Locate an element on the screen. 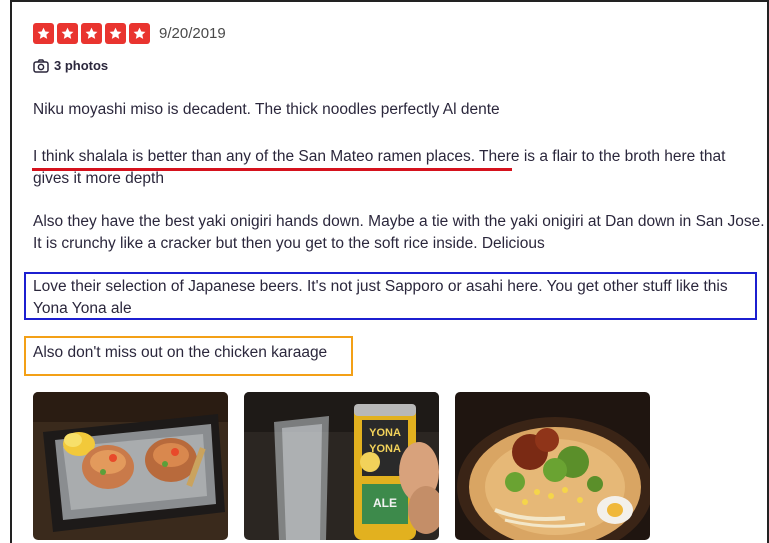 This screenshot has height=543, width=769. camera-icon is located at coordinates (41, 65).